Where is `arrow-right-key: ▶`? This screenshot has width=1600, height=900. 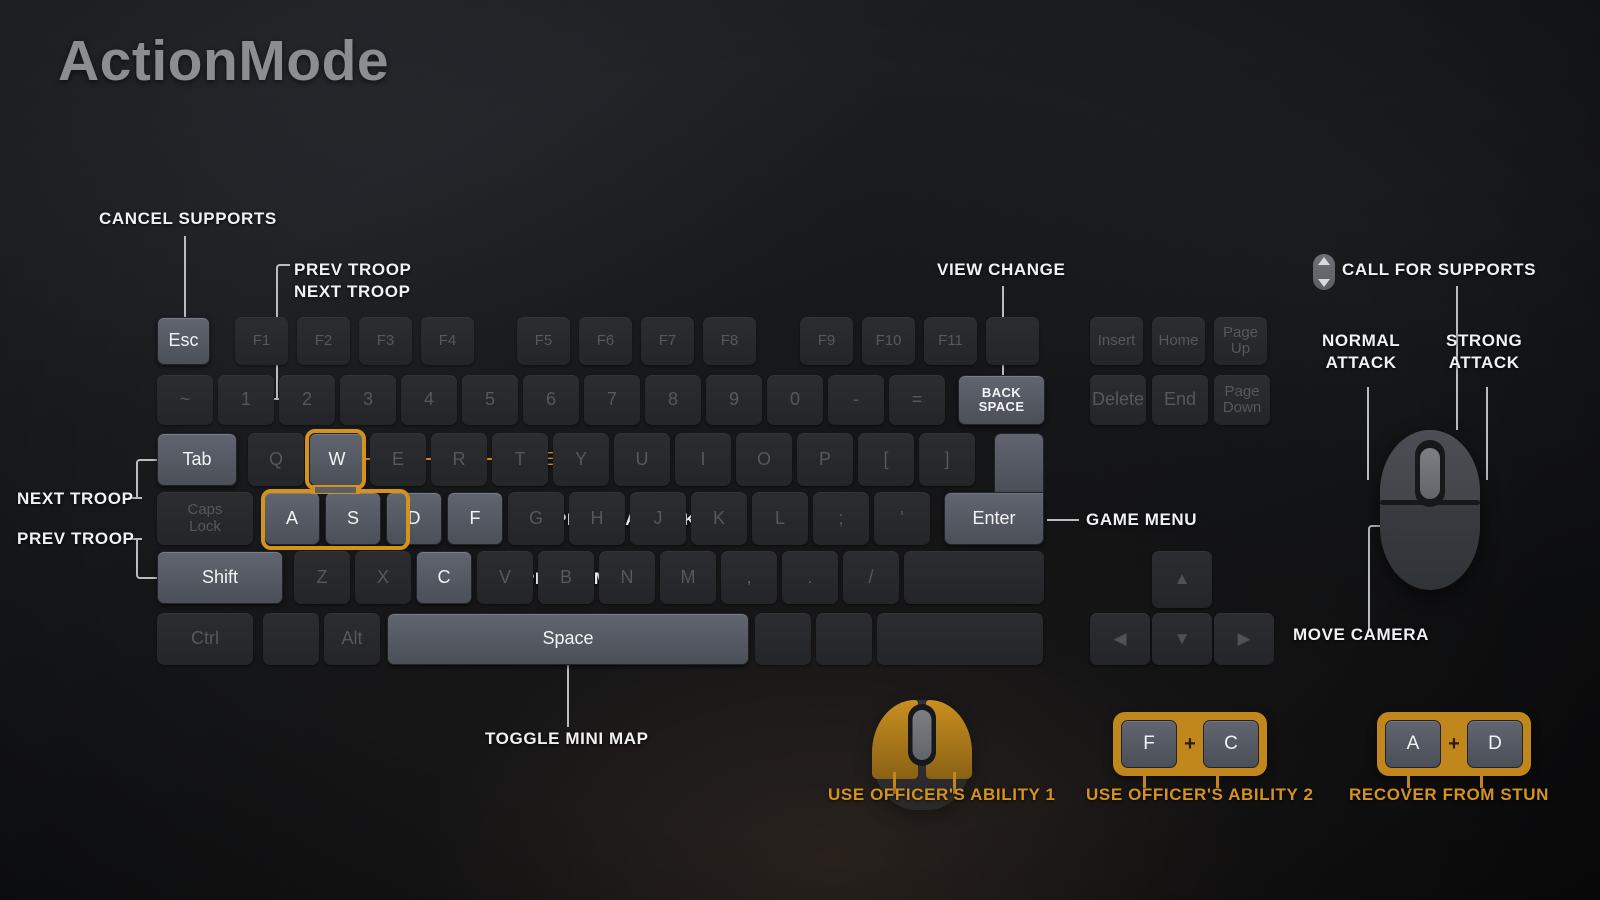
arrow-right-key: ▶ is located at coordinates (1244, 639).